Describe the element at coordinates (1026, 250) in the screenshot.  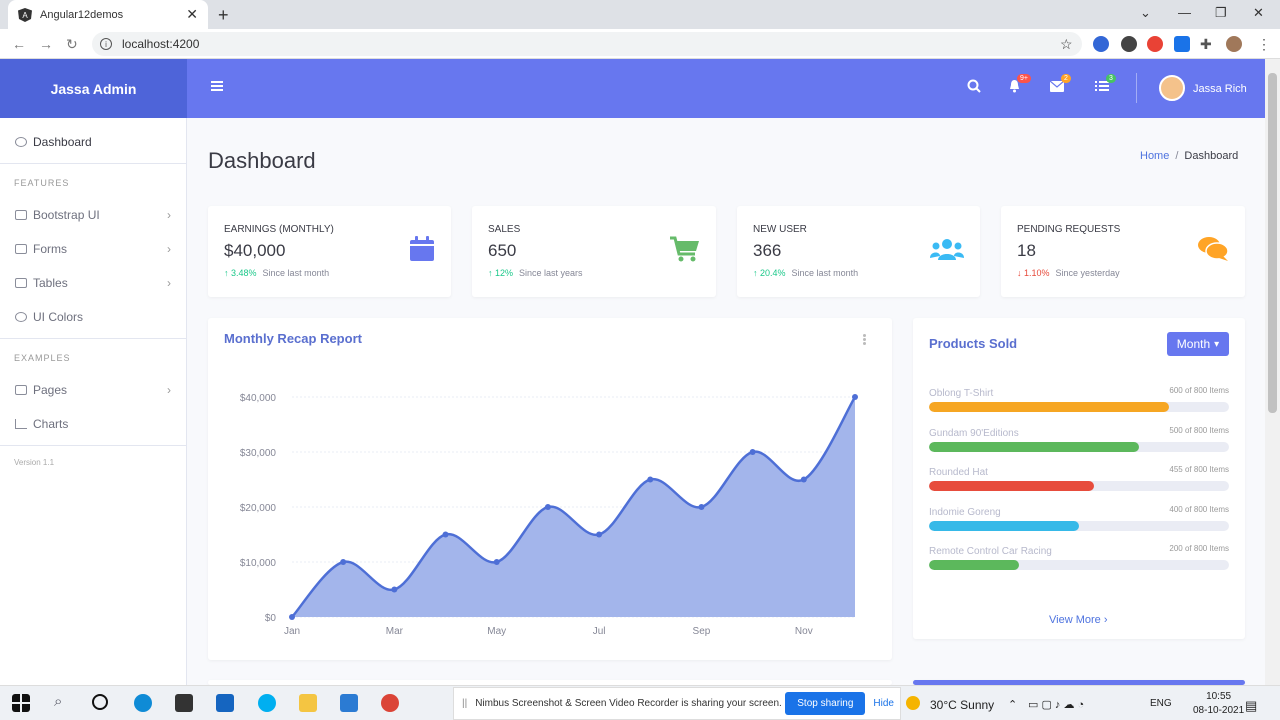
I see `stat-value: 18` at that location.